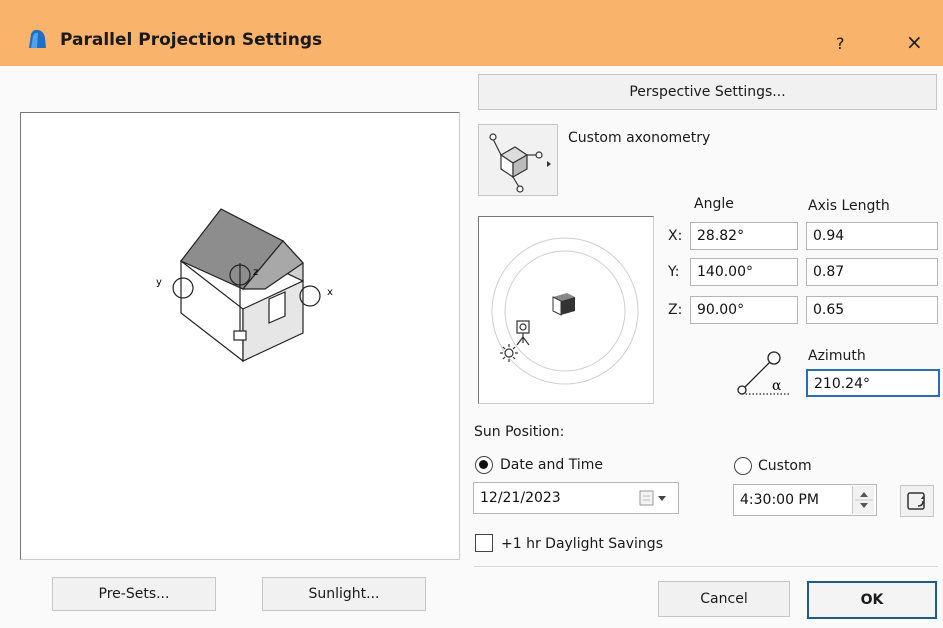 The width and height of the screenshot is (943, 628). I want to click on y-axis-label: y, so click(159, 282).